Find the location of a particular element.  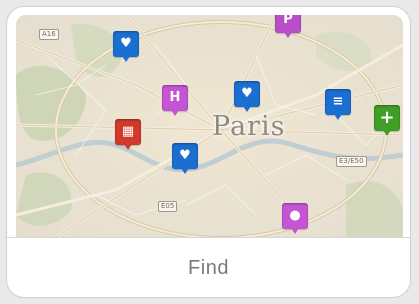

stretcher-icon: ≡ is located at coordinates (338, 101).